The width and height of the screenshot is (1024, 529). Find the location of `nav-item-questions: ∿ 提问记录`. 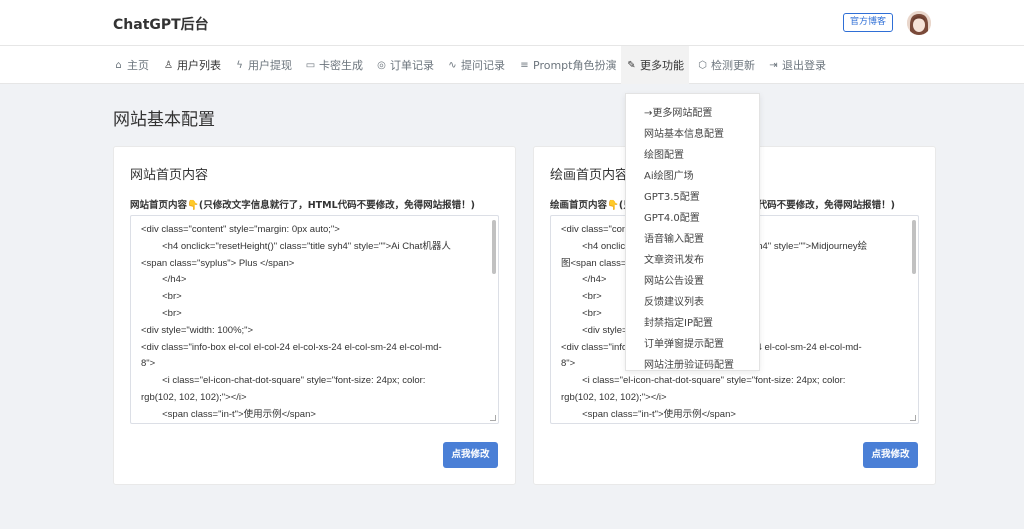

nav-item-questions: ∿ 提问记录 is located at coordinates (476, 65).